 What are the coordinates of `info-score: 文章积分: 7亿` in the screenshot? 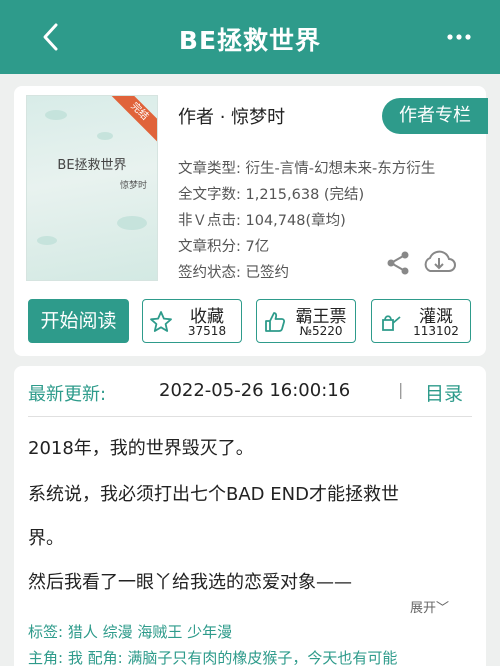 It's located at (224, 247).